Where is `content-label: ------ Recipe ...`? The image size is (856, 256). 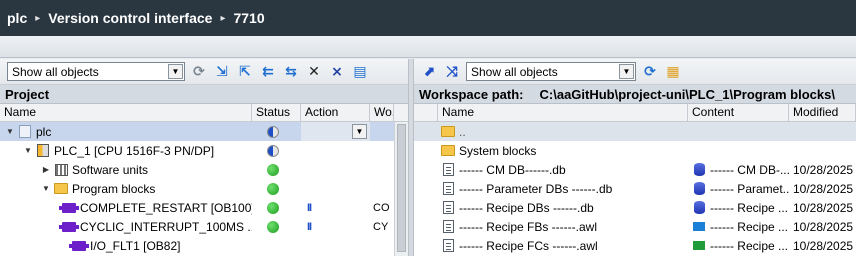
content-label: ------ Recipe ... is located at coordinates (749, 226).